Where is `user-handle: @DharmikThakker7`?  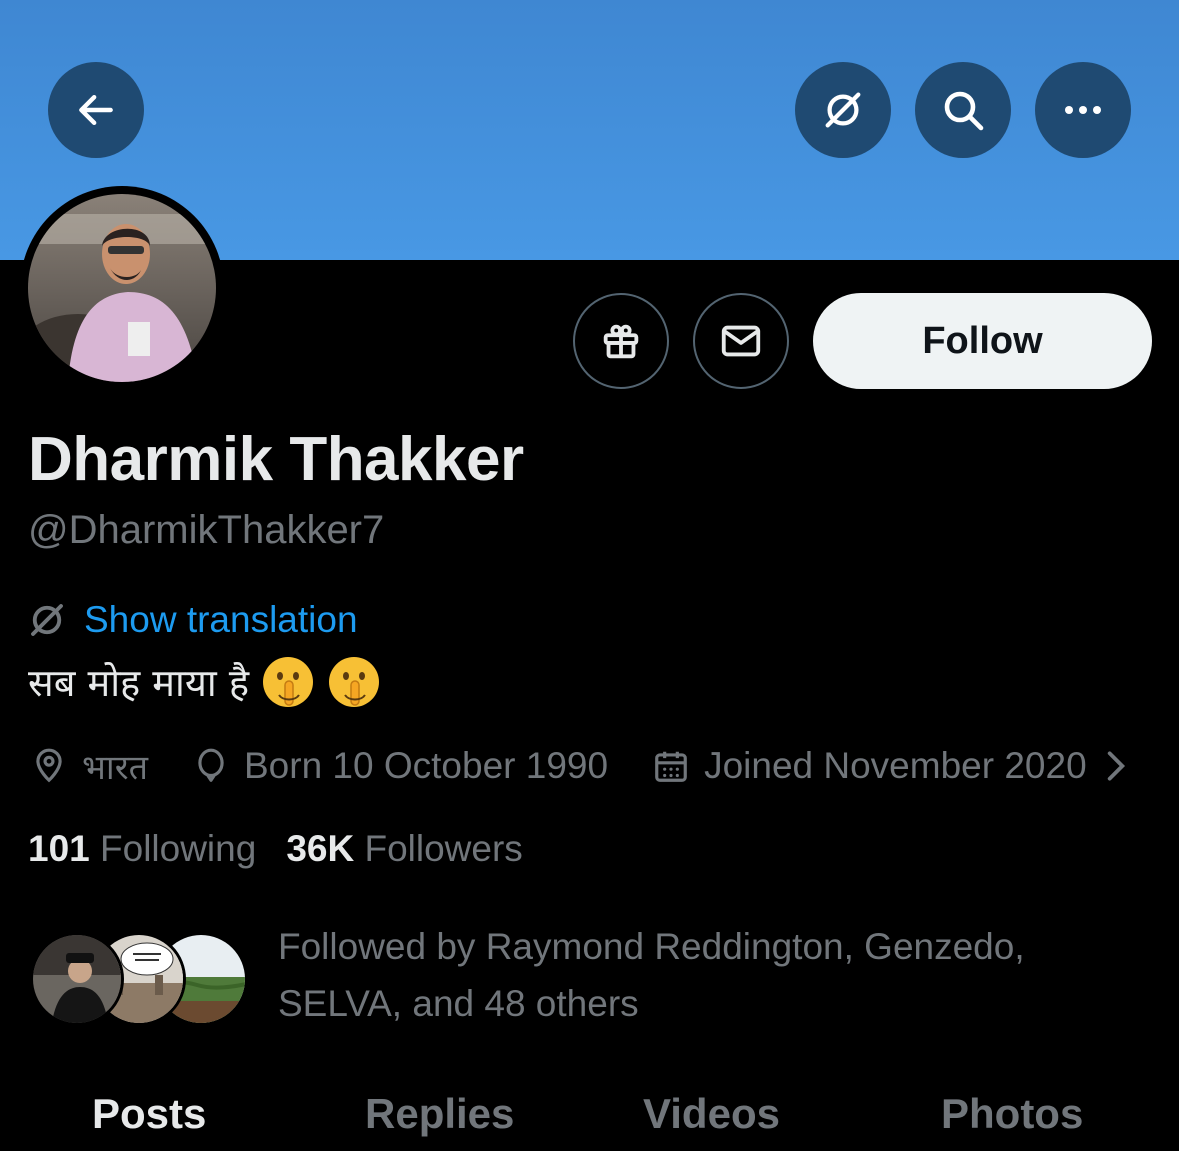
user-handle: @DharmikThakker7 is located at coordinates (206, 530).